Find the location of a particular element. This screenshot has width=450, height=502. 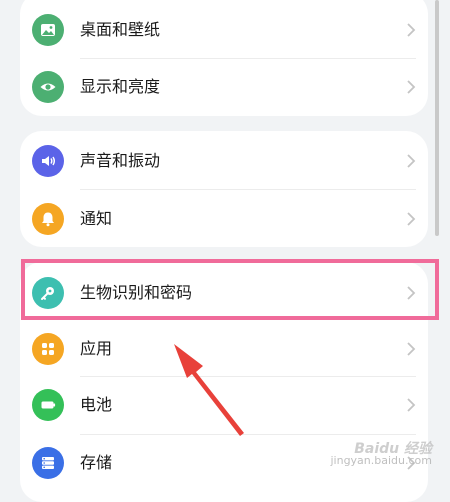

battery-icon is located at coordinates (48, 405).